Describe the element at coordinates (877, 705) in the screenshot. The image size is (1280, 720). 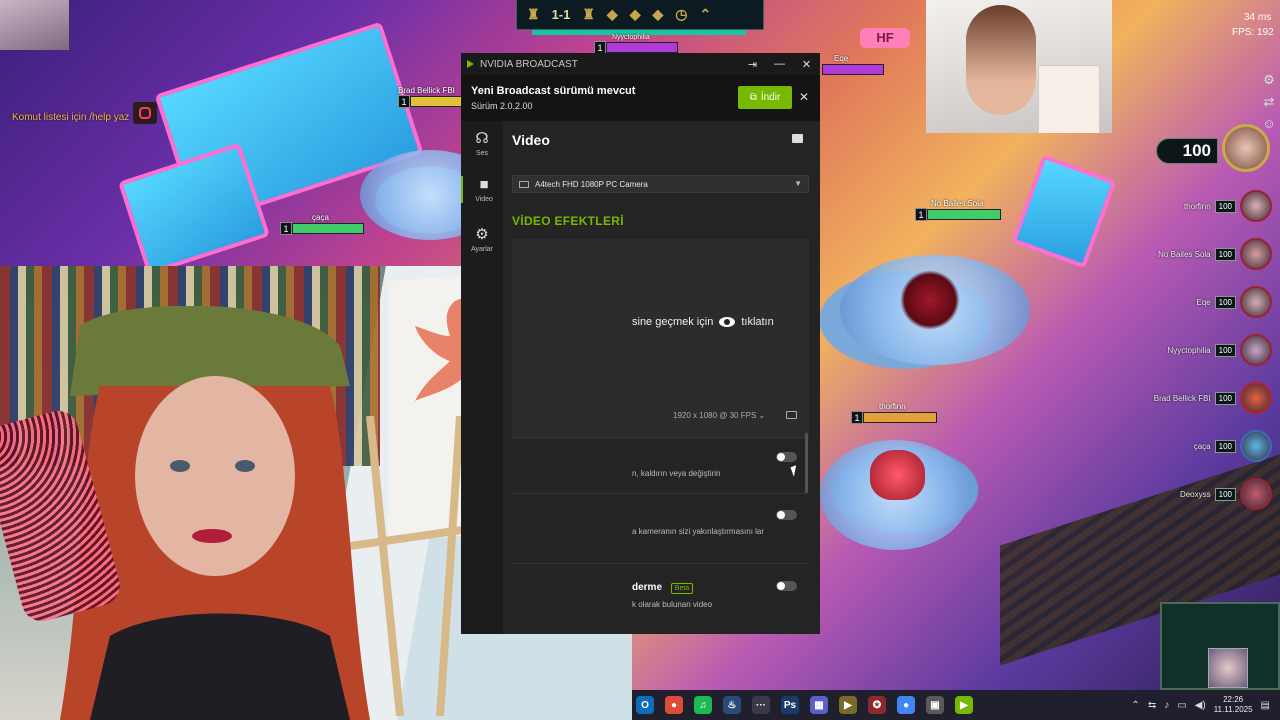
I see `taskbar-app-icon: ✪` at that location.